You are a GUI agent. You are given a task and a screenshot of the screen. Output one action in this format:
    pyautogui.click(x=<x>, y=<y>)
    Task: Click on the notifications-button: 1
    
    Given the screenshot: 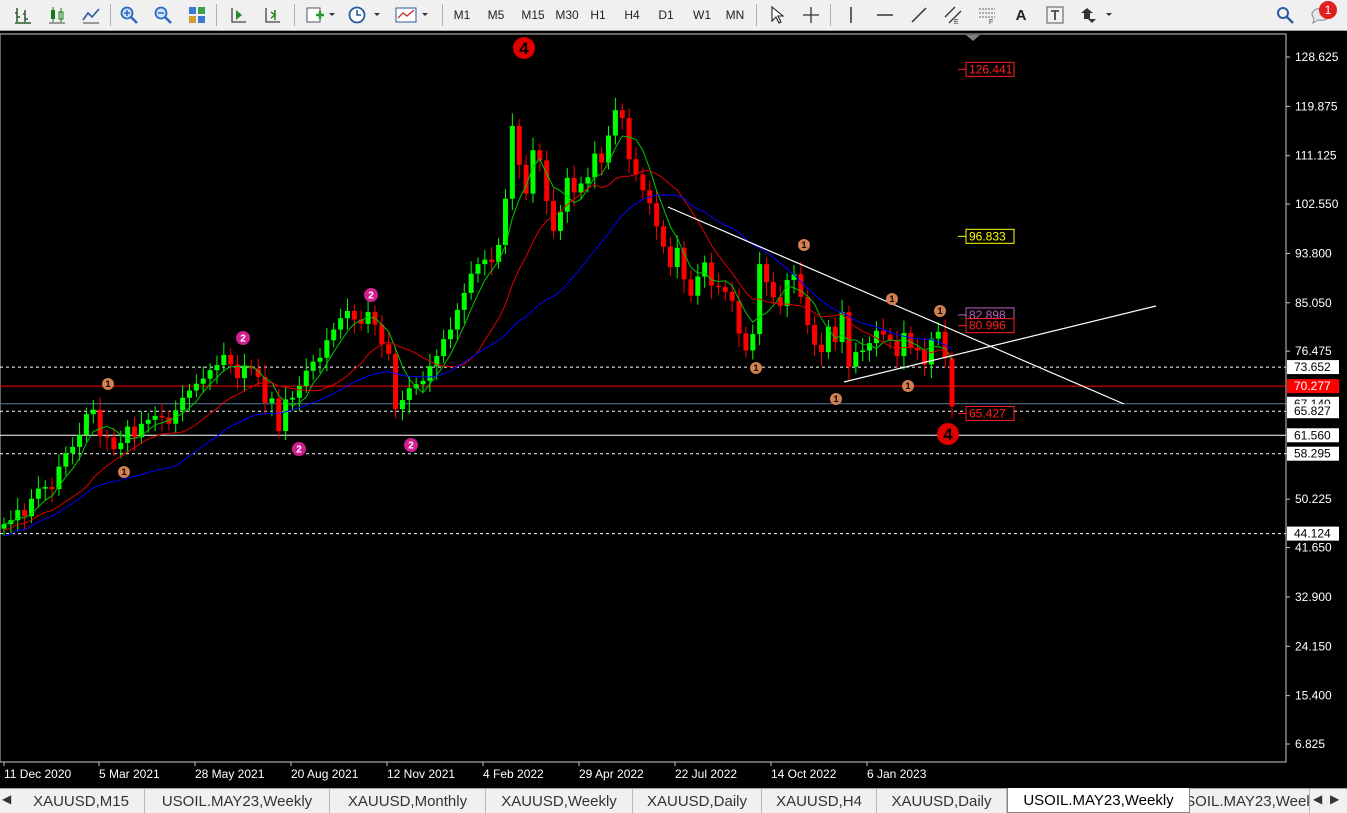 What is the action you would take?
    pyautogui.click(x=1323, y=14)
    